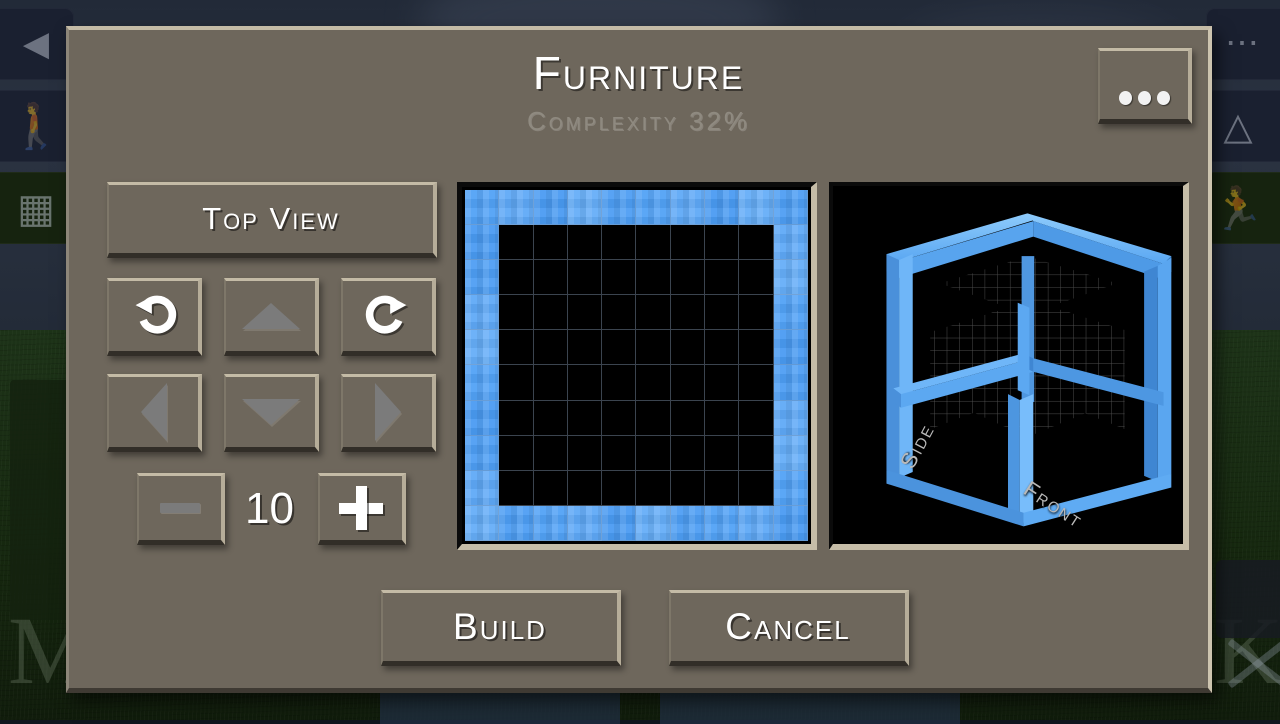 The height and width of the screenshot is (724, 1280). What do you see at coordinates (154, 317) in the screenshot?
I see `rotate-counterclockwise-button` at bounding box center [154, 317].